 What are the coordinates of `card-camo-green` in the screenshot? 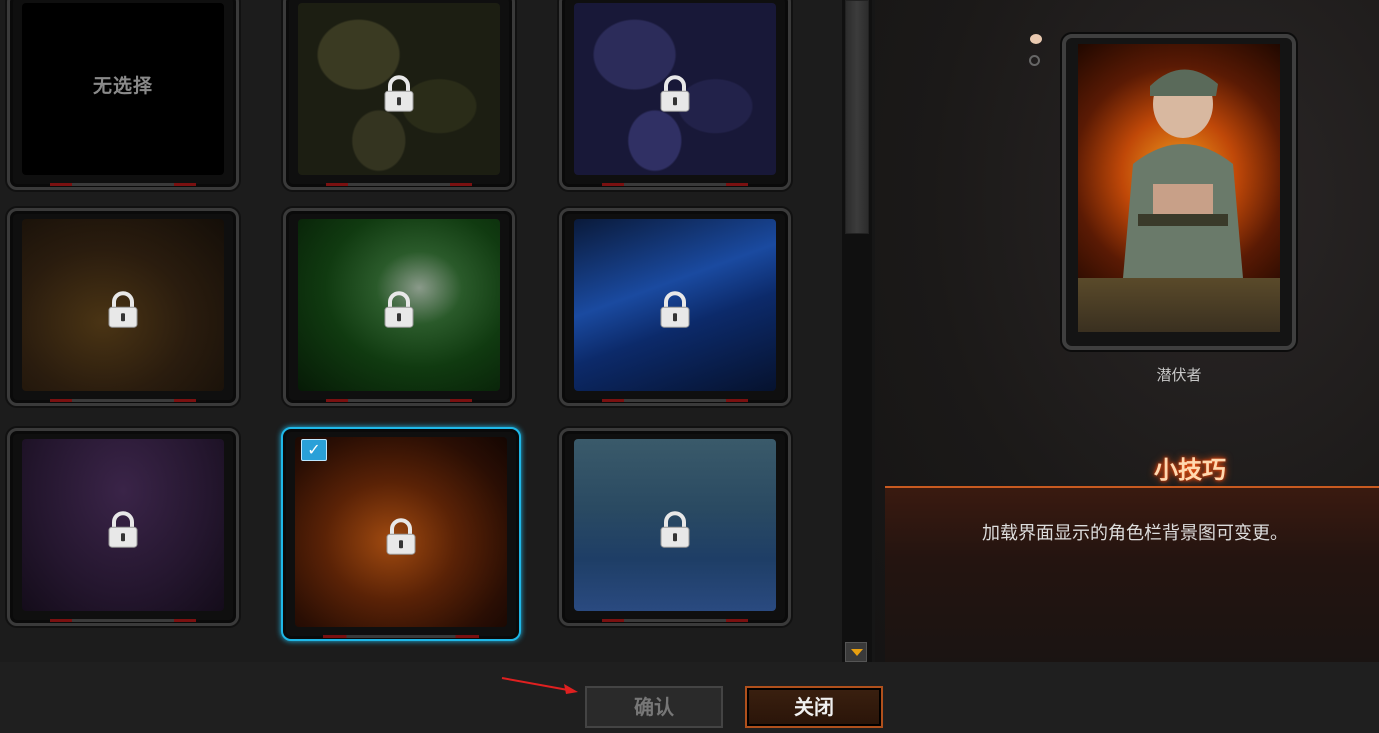 It's located at (399, 95).